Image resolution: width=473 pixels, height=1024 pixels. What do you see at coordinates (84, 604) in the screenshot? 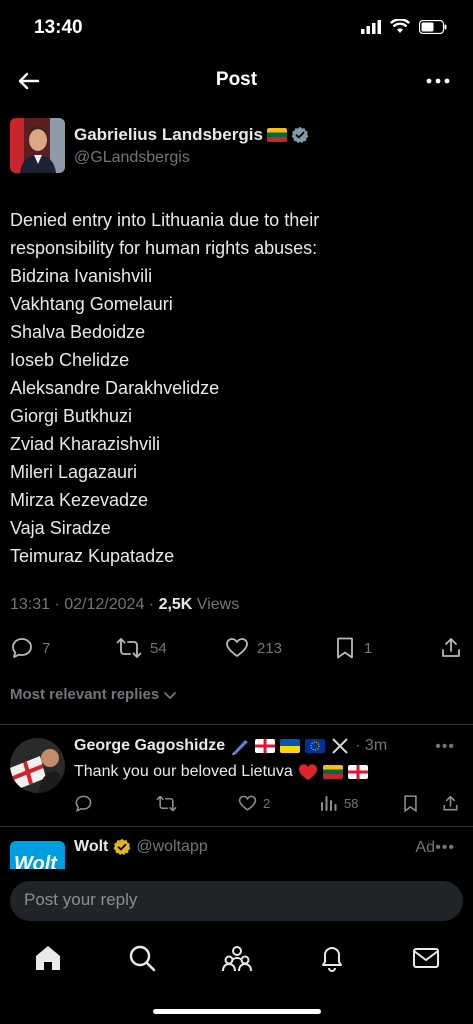
I see `post-timestamp: 13:31 · 02/12/2024 ·` at bounding box center [84, 604].